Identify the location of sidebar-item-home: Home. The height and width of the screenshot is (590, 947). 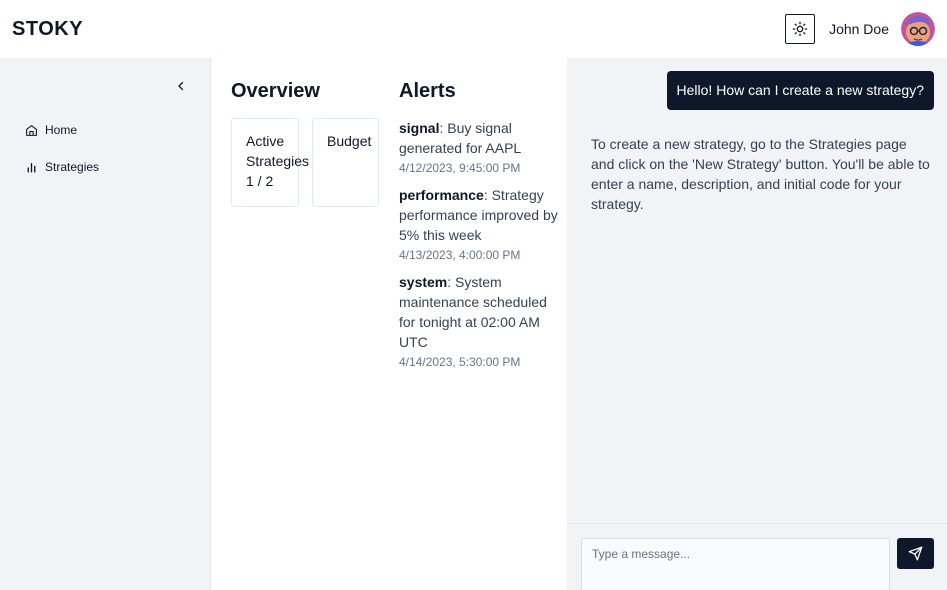
(62, 130).